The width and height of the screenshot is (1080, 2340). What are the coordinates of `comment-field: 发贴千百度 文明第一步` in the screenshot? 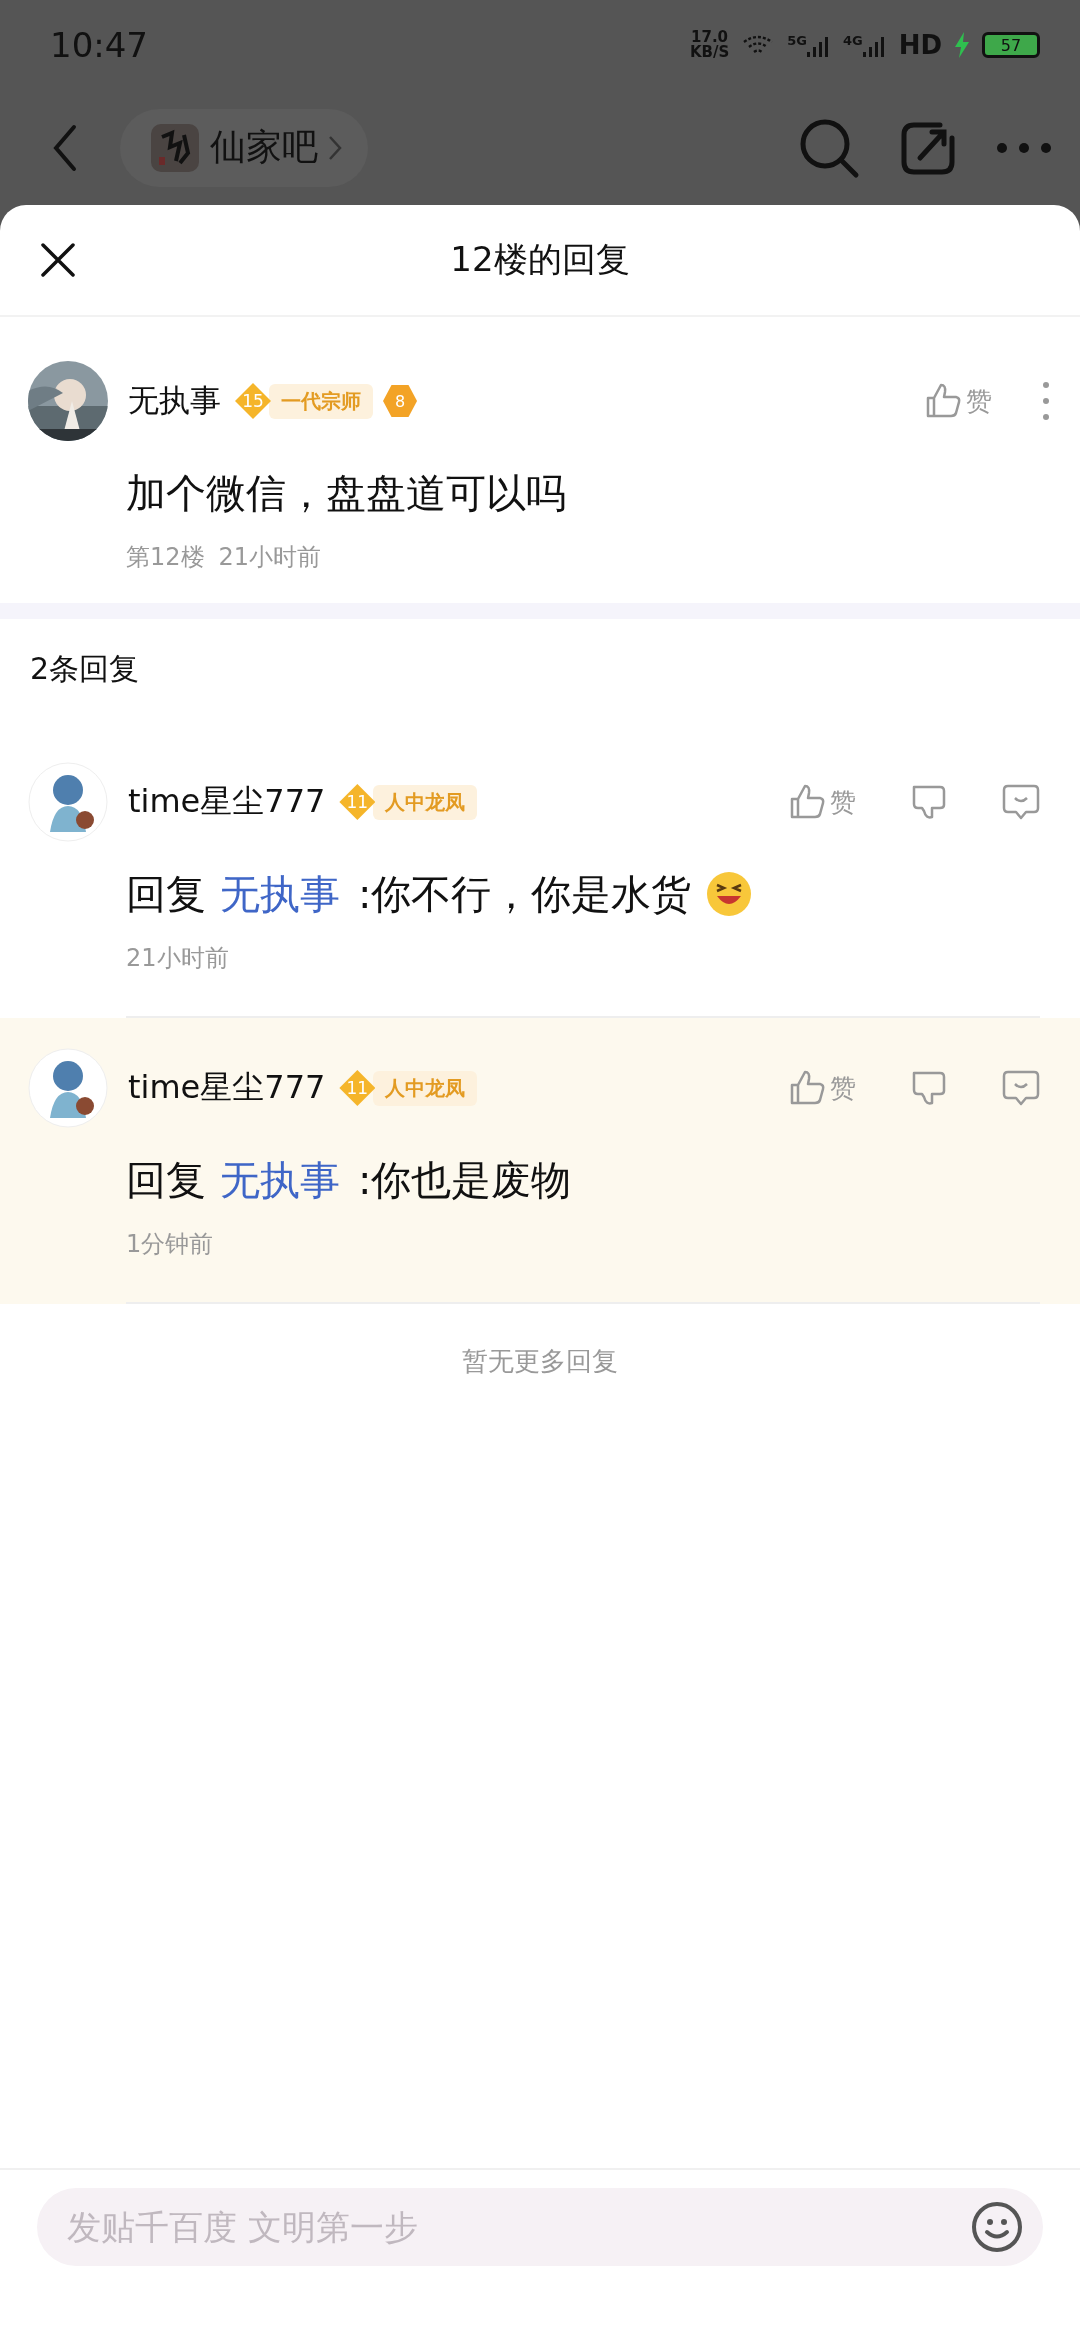 It's located at (540, 2227).